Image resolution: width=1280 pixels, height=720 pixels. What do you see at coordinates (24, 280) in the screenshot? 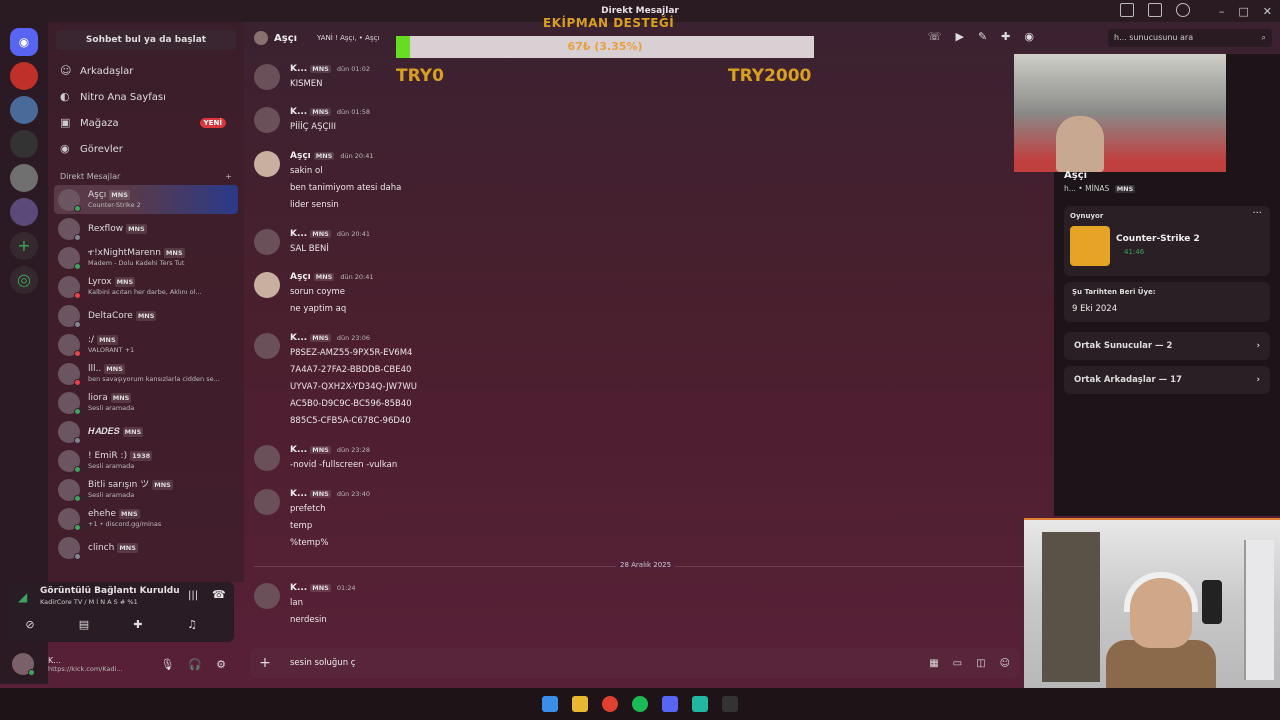
I see `explore-icon: ◎` at bounding box center [24, 280].